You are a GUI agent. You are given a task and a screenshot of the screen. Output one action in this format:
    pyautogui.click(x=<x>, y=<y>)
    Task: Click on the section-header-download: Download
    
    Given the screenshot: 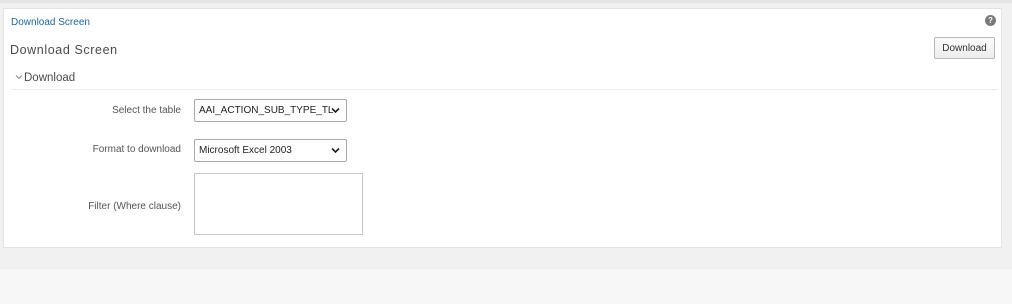 What is the action you would take?
    pyautogui.click(x=505, y=80)
    